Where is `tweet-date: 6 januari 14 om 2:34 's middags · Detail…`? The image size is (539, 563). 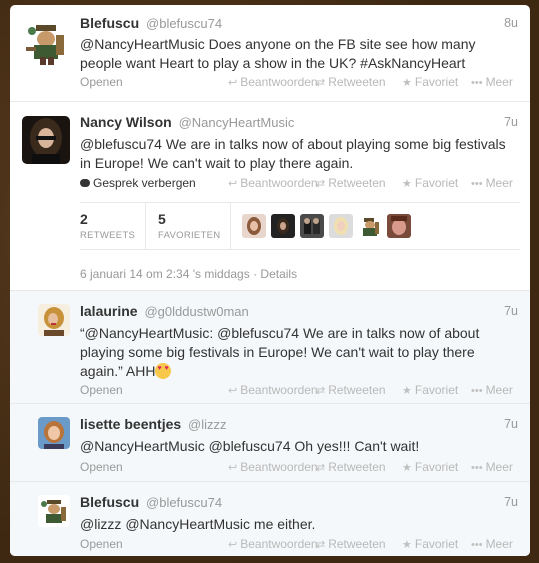 tweet-date: 6 januari 14 om 2:34 's middags · Detail… is located at coordinates (189, 274).